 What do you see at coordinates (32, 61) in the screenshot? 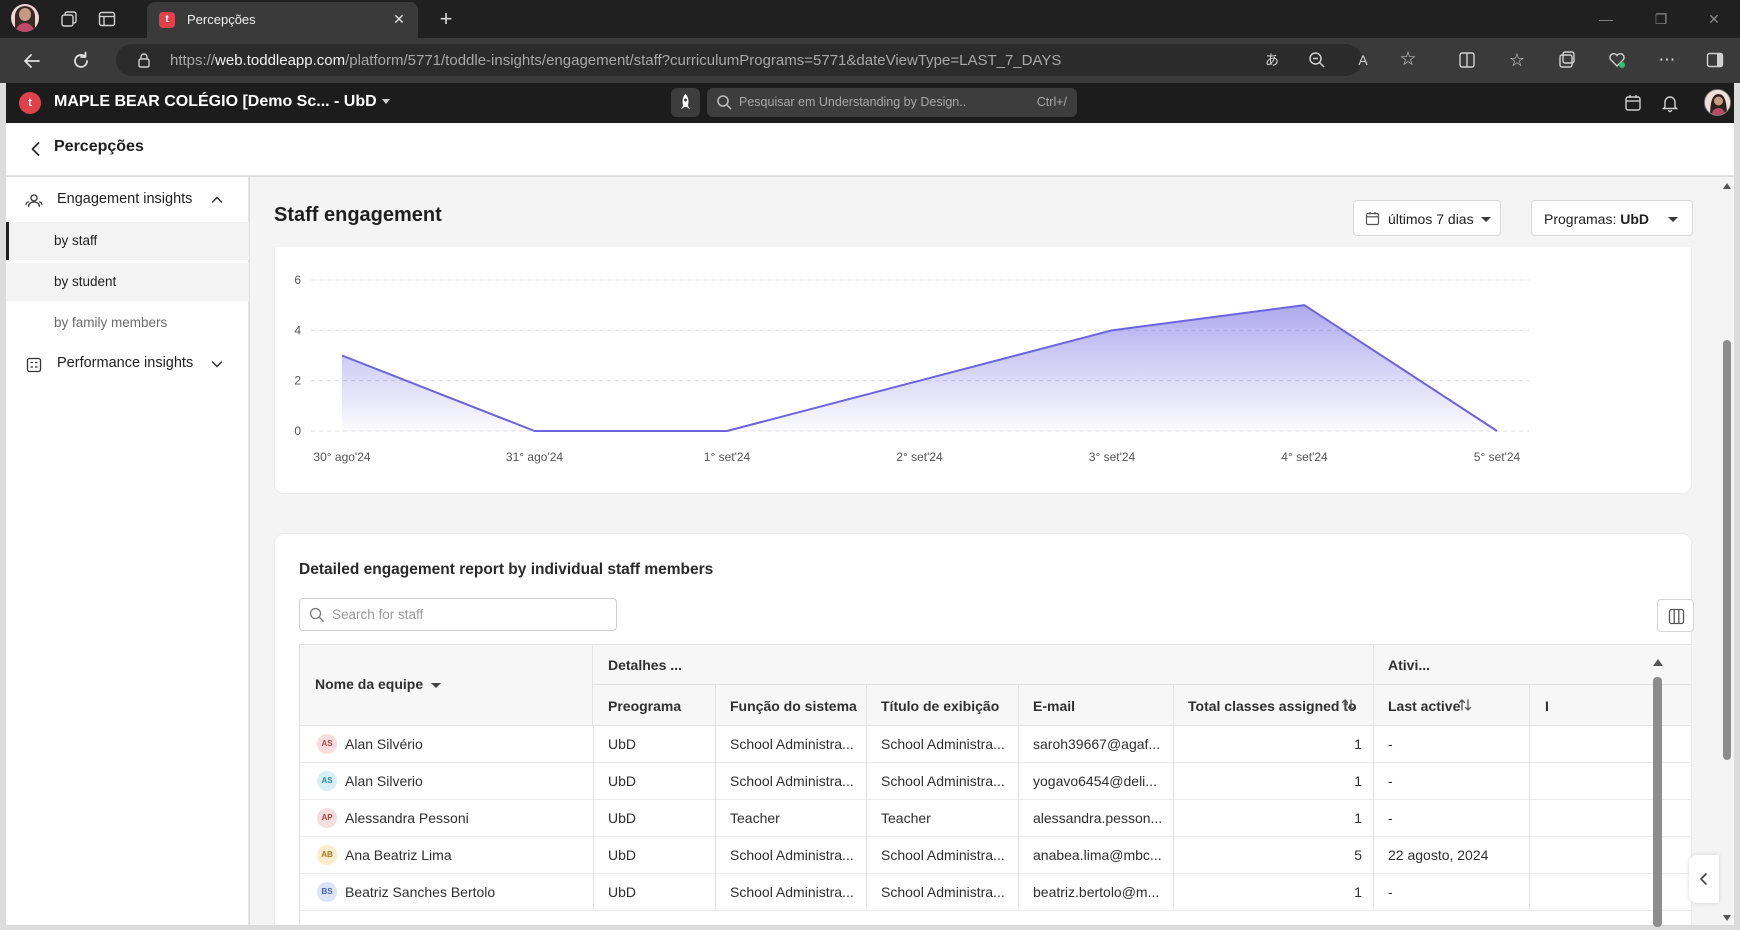
I see `back-arrow-icon` at bounding box center [32, 61].